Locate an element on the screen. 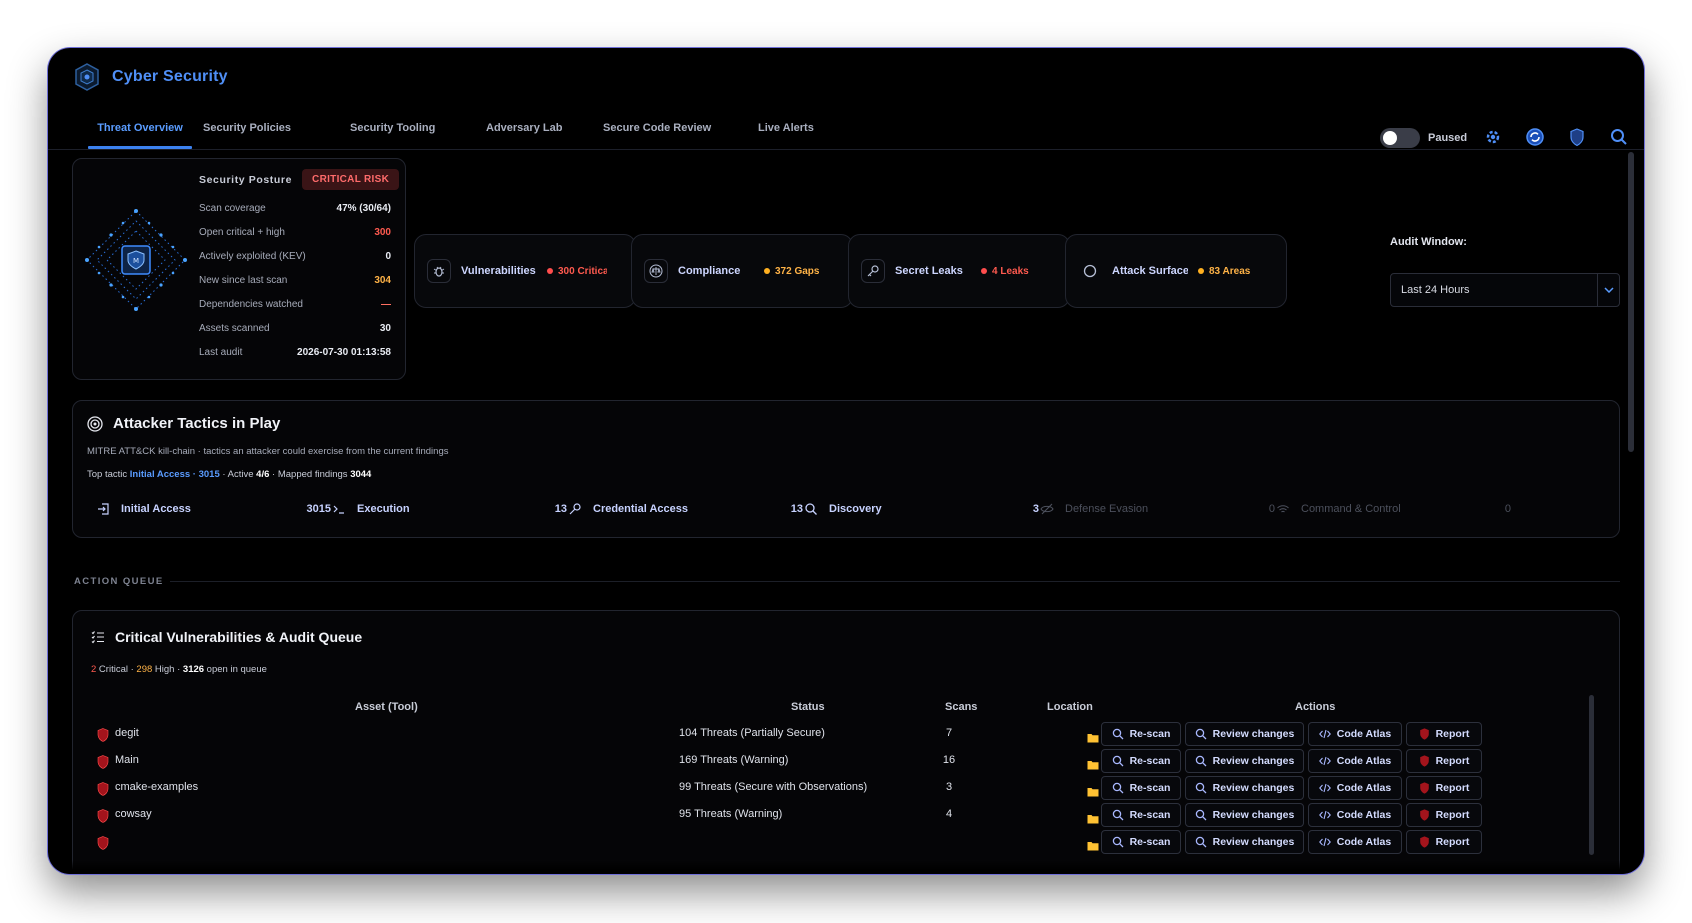  high-count: 298 is located at coordinates (144, 669).